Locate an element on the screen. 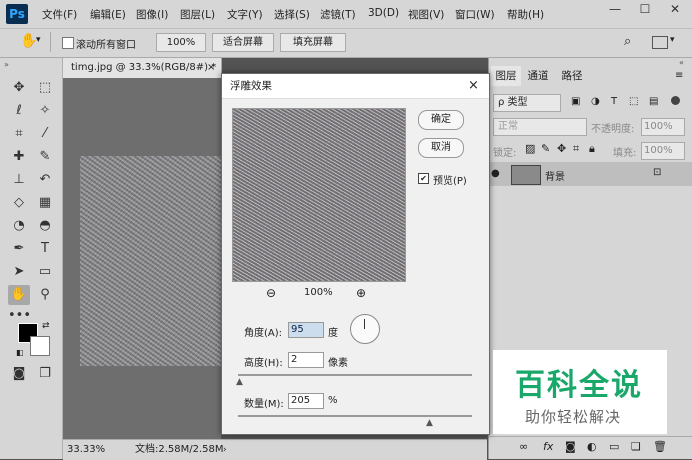  crop-tool-icon: ⌗ is located at coordinates (19, 134).